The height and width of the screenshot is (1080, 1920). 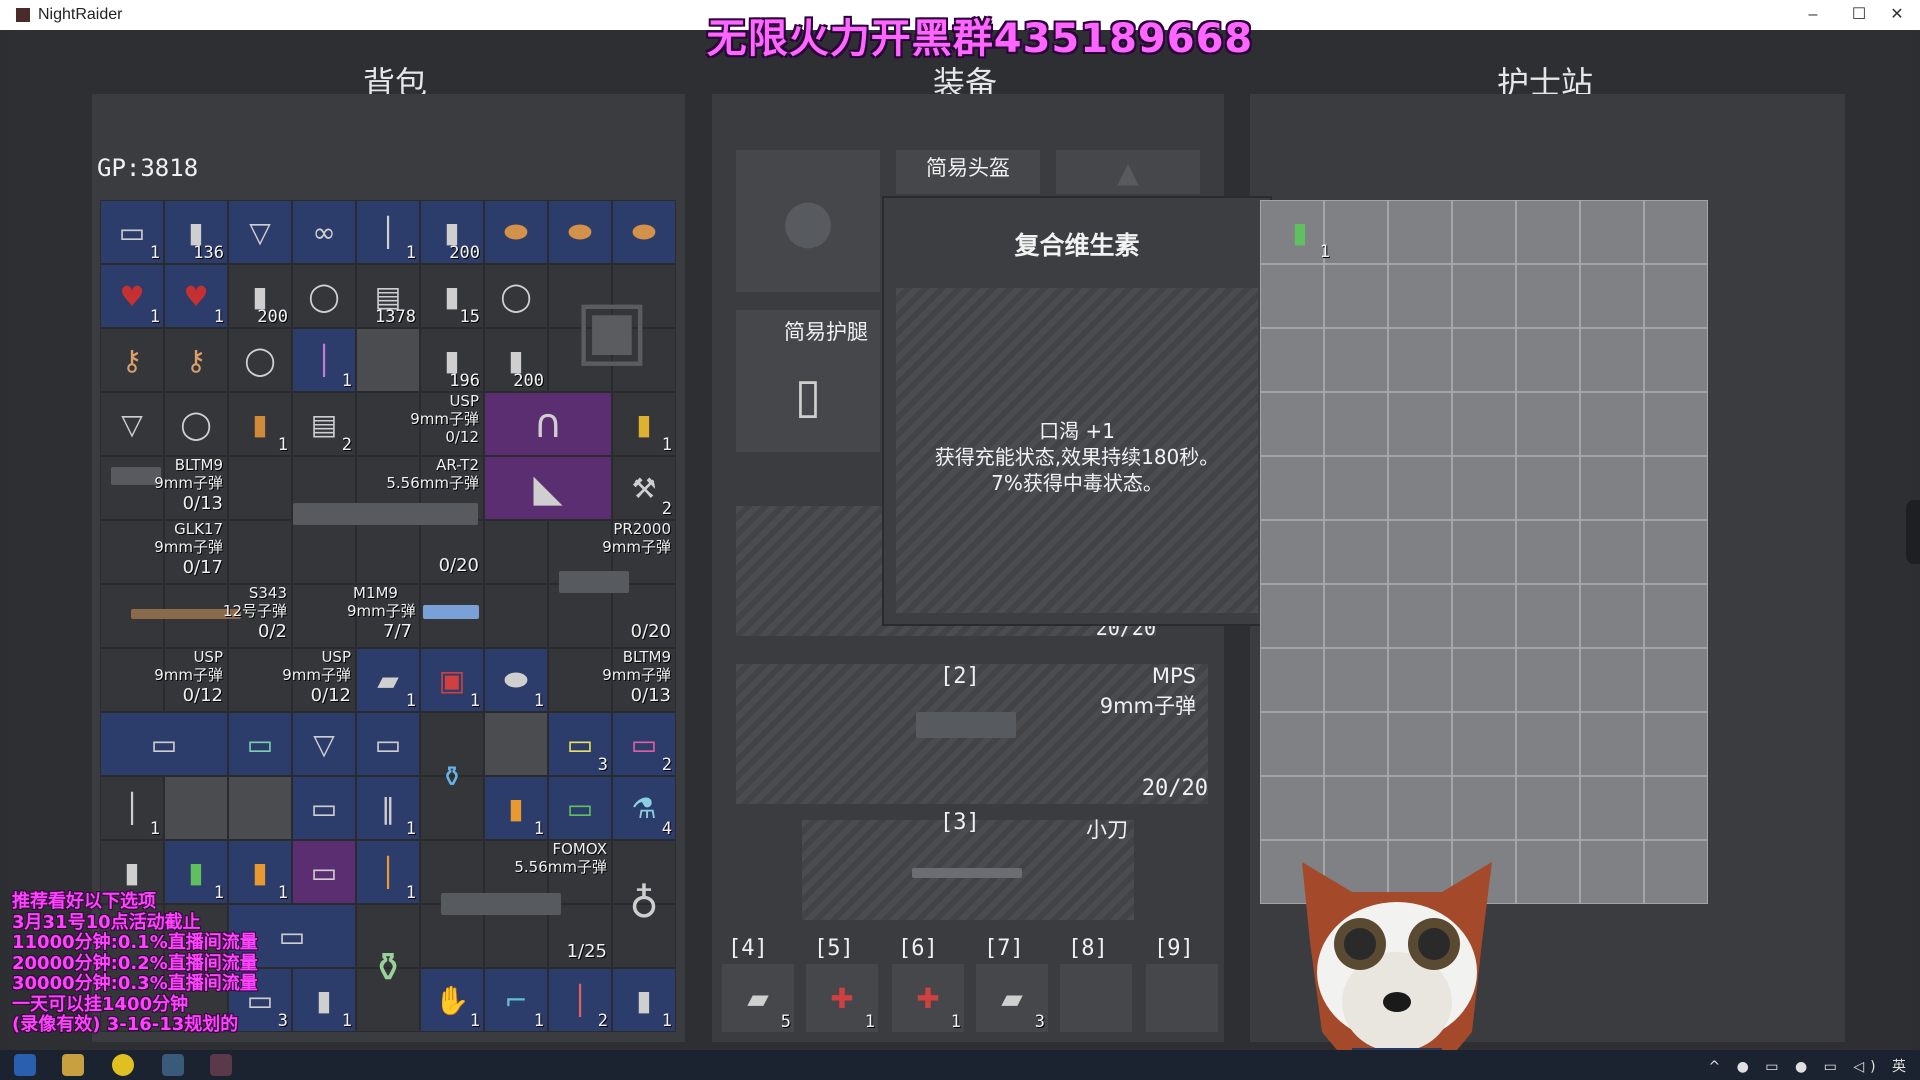 I want to click on inventory-slot: ▮ 136, so click(x=196, y=232).